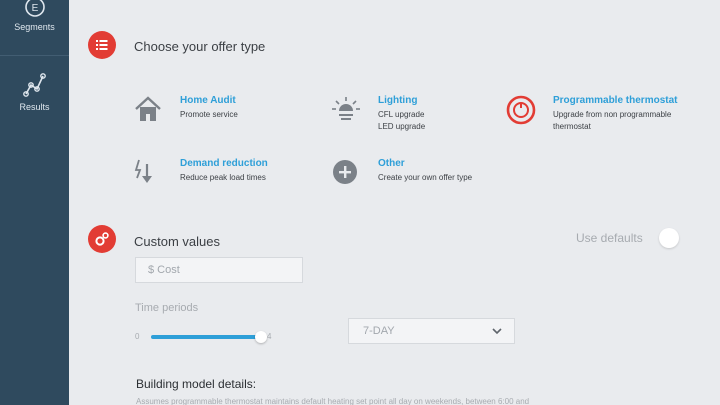  What do you see at coordinates (34, 55) in the screenshot?
I see `sidebar-divider` at bounding box center [34, 55].